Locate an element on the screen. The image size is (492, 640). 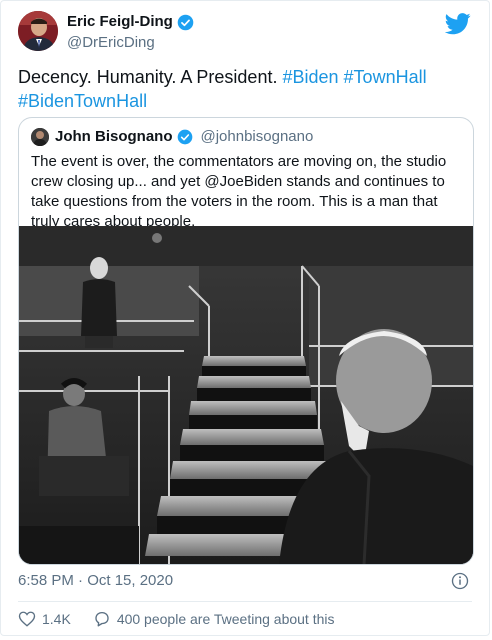
action-bar: 1.4K 400 people are Tweeting about this is located at coordinates (187, 619).